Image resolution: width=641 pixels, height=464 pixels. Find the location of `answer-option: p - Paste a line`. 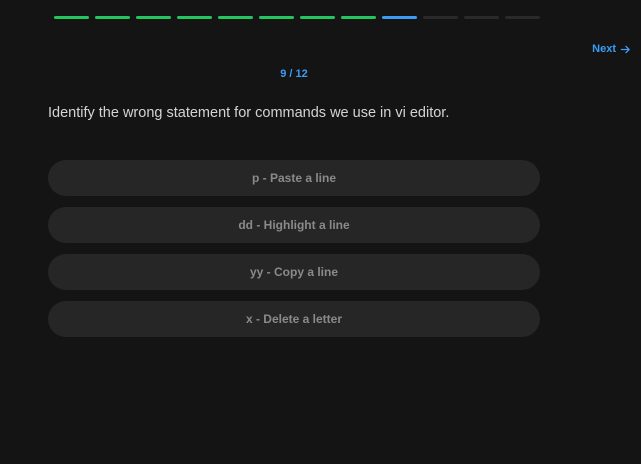

answer-option: p - Paste a line is located at coordinates (294, 178).